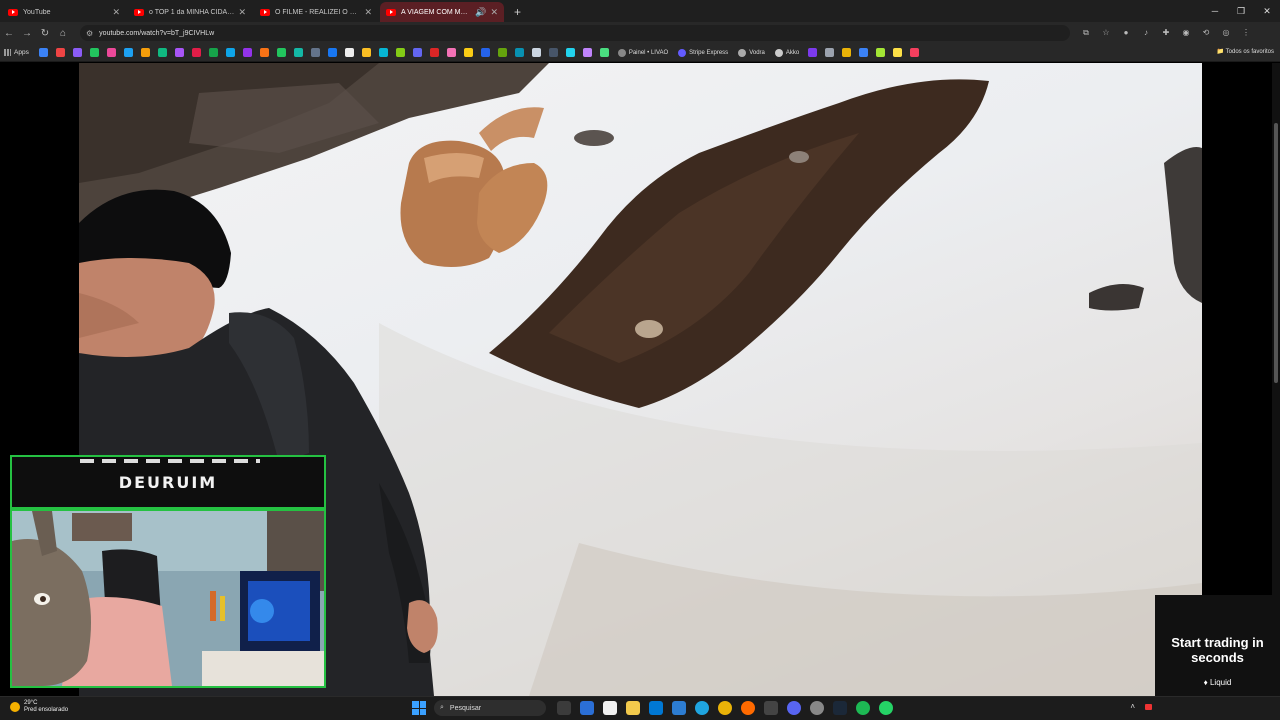 Image resolution: width=1280 pixels, height=720 pixels. I want to click on all-favorites: 📁 Todos os favoritos, so click(1245, 51).